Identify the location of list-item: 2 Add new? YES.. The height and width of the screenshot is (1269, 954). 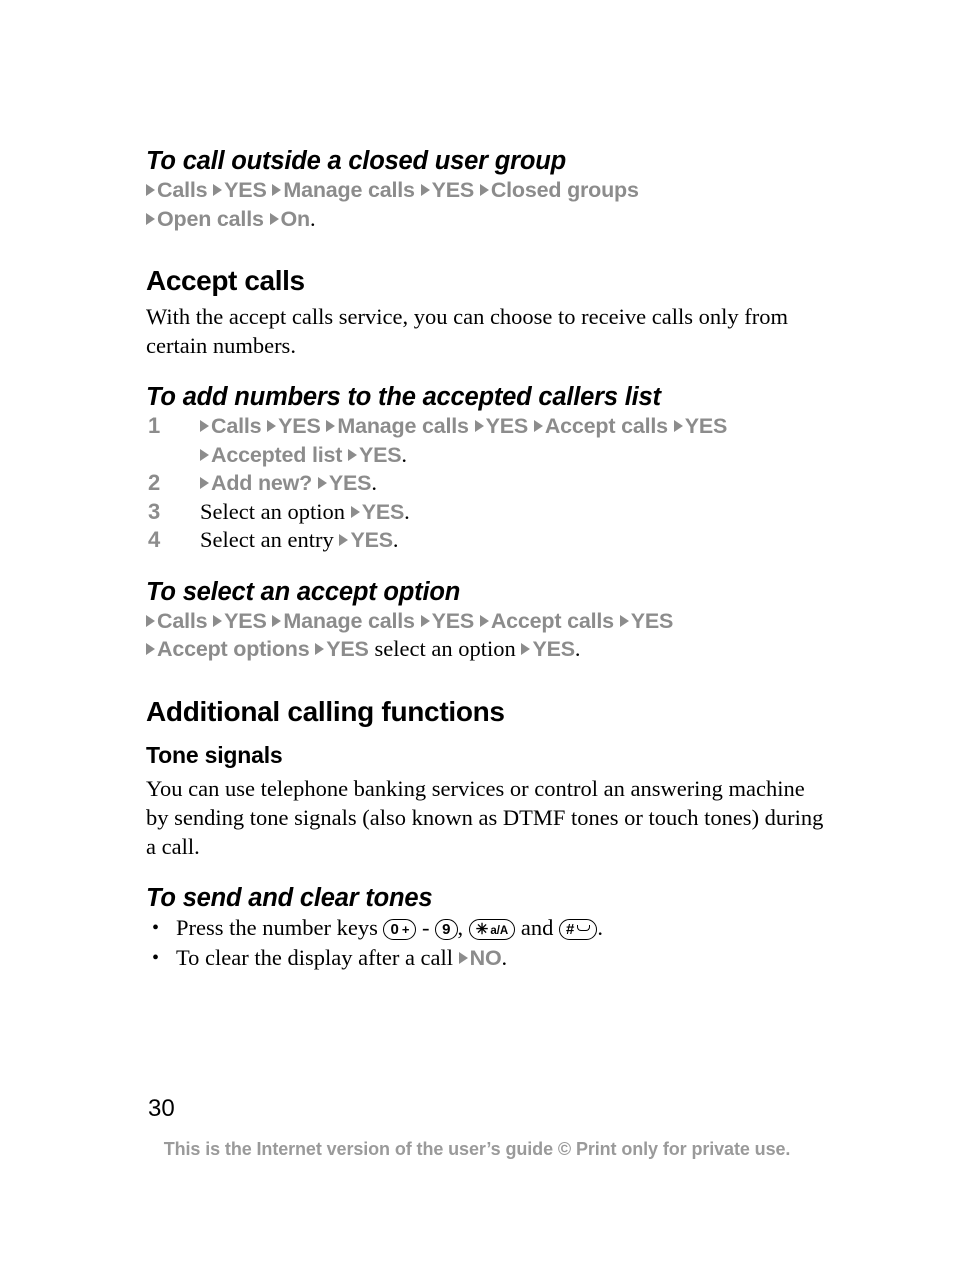
(486, 483).